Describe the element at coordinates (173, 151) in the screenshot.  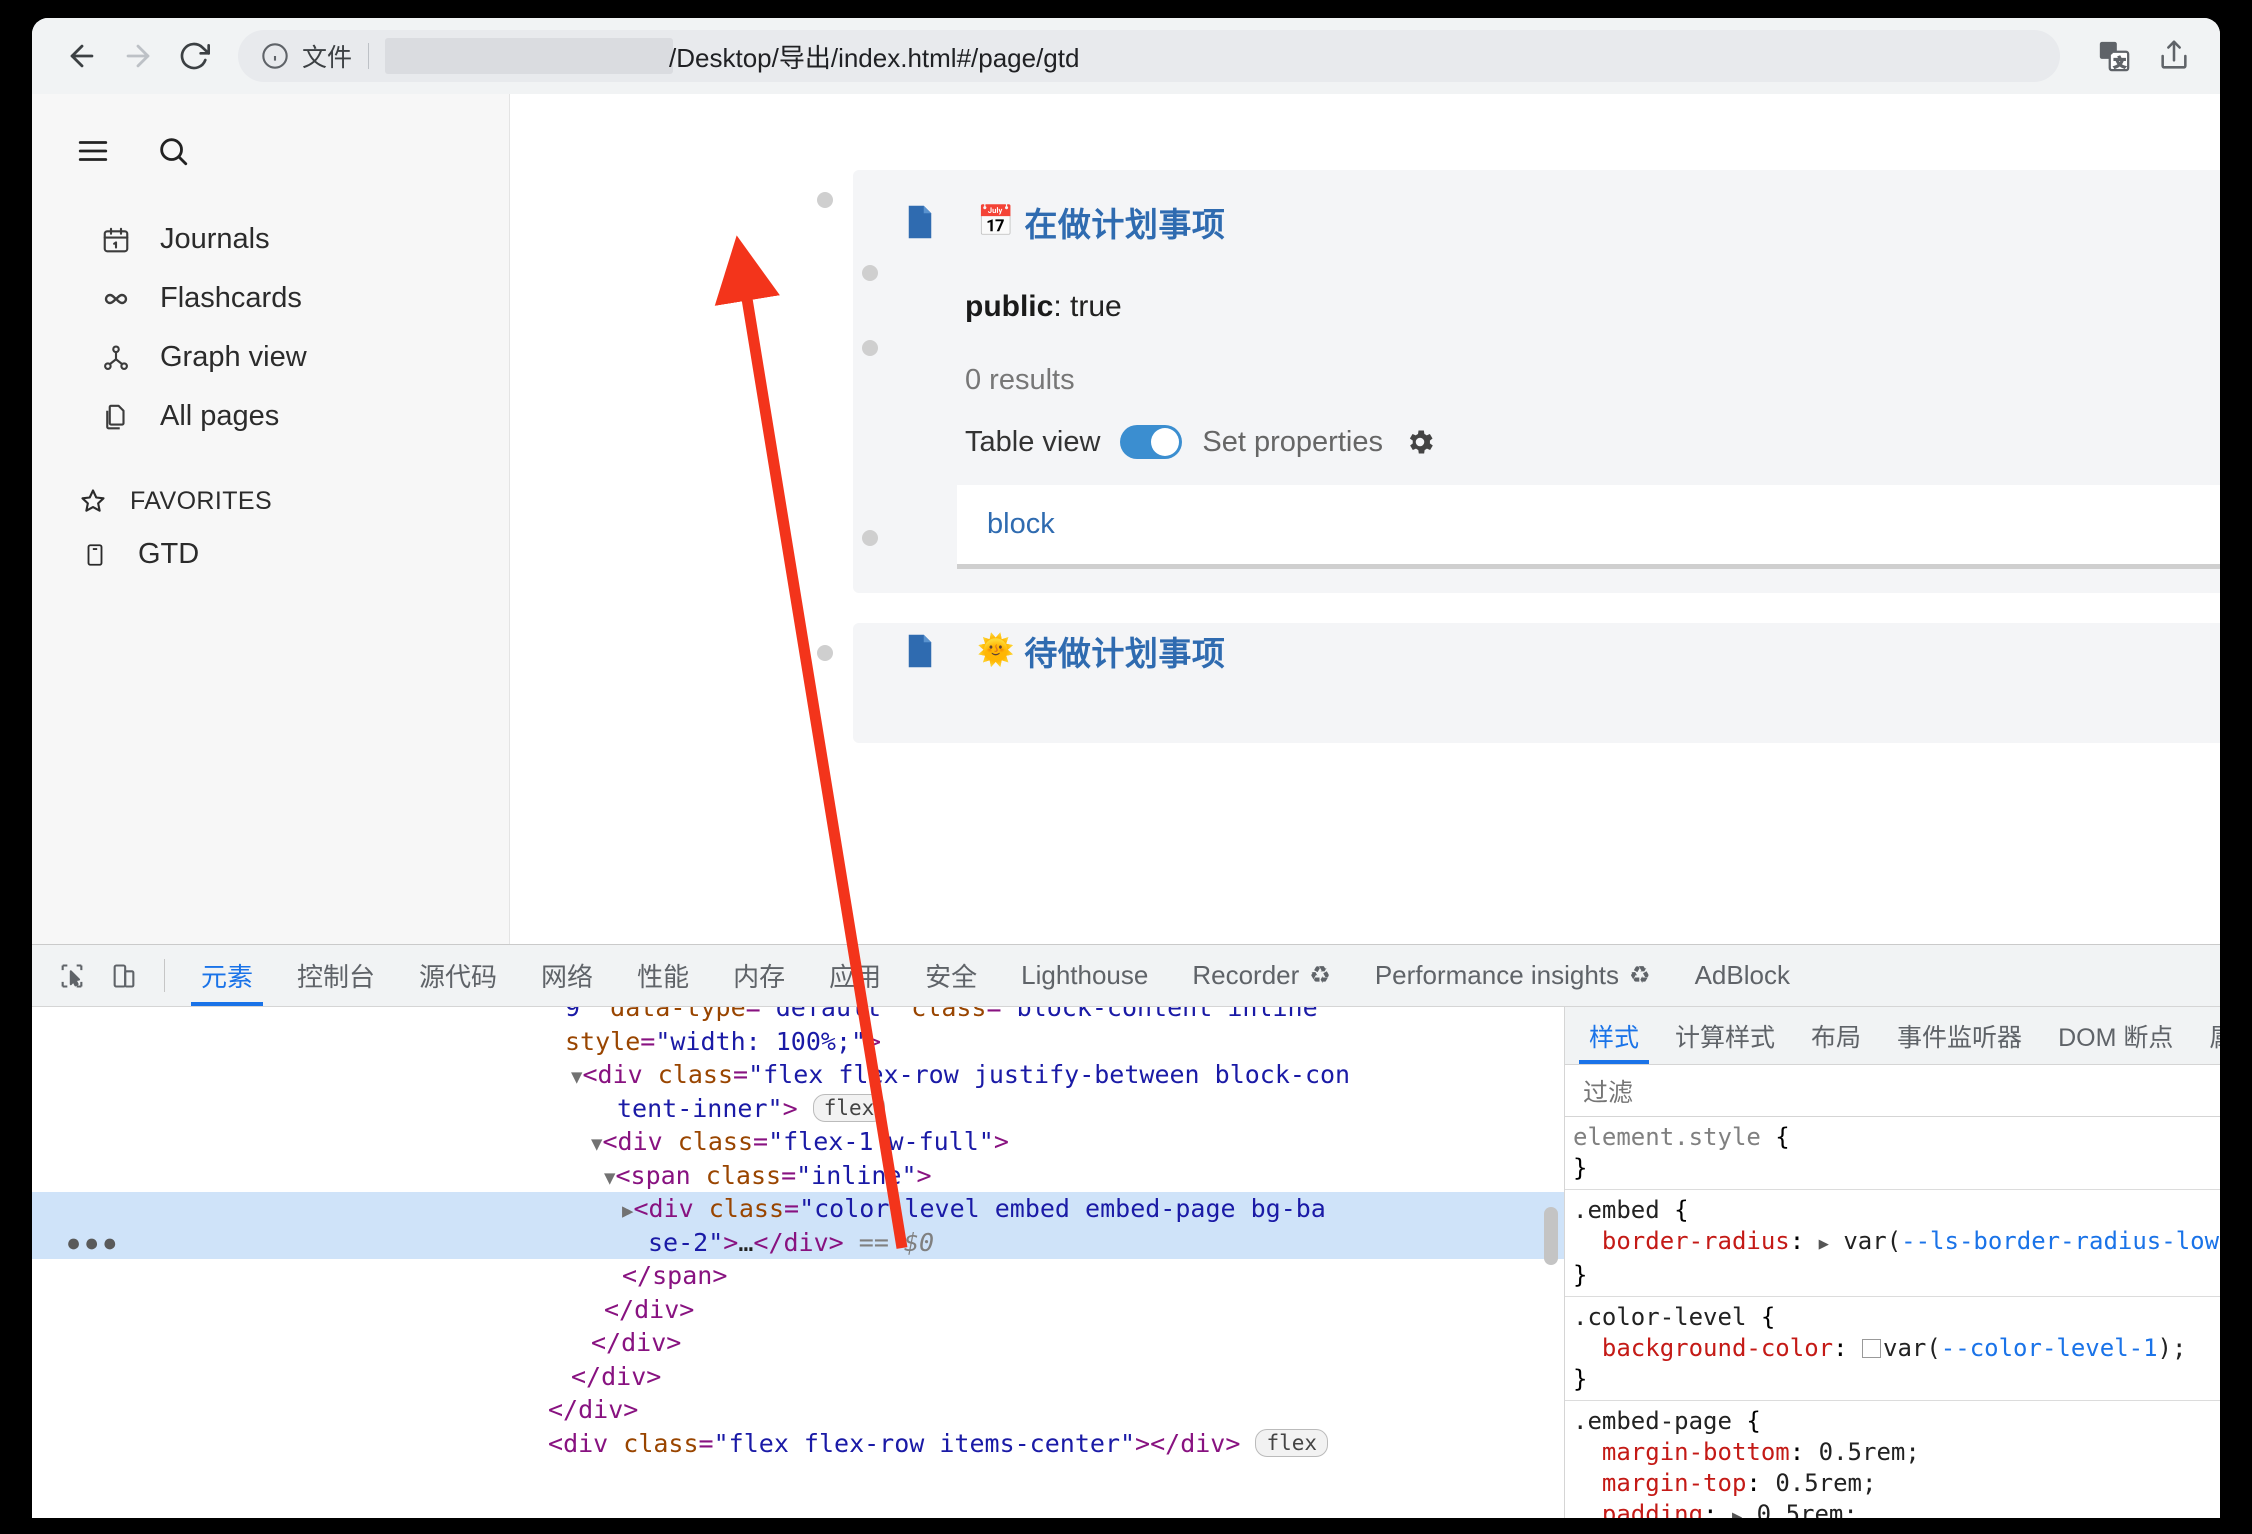
I see `search-icon` at that location.